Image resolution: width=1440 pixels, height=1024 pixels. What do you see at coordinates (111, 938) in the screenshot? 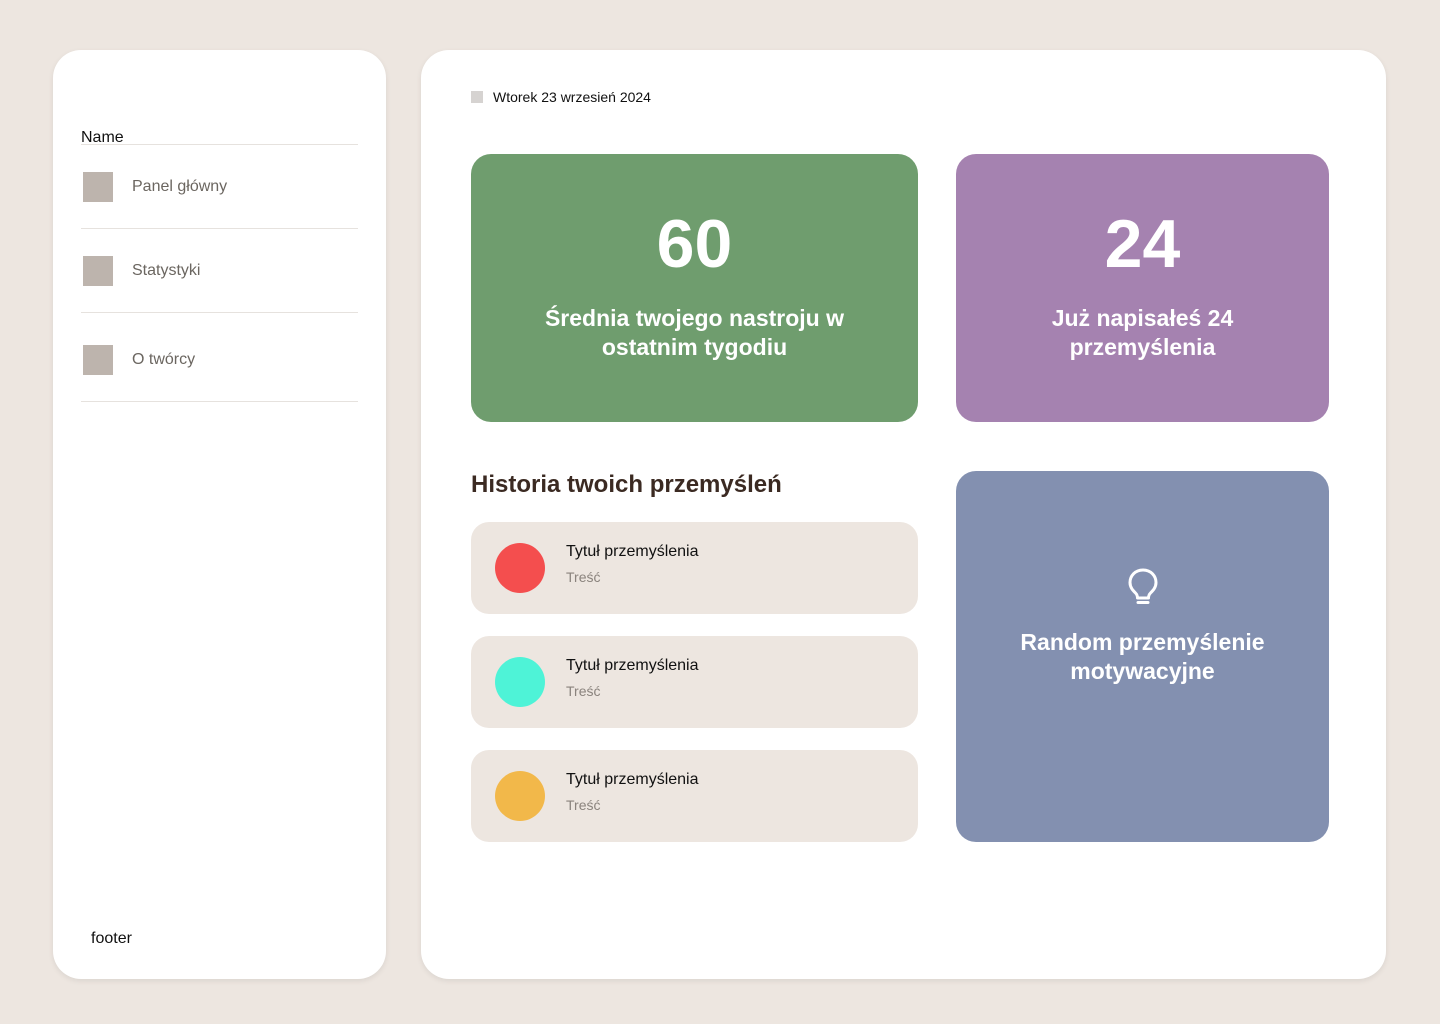
I see `sidebar-footer: footer` at bounding box center [111, 938].